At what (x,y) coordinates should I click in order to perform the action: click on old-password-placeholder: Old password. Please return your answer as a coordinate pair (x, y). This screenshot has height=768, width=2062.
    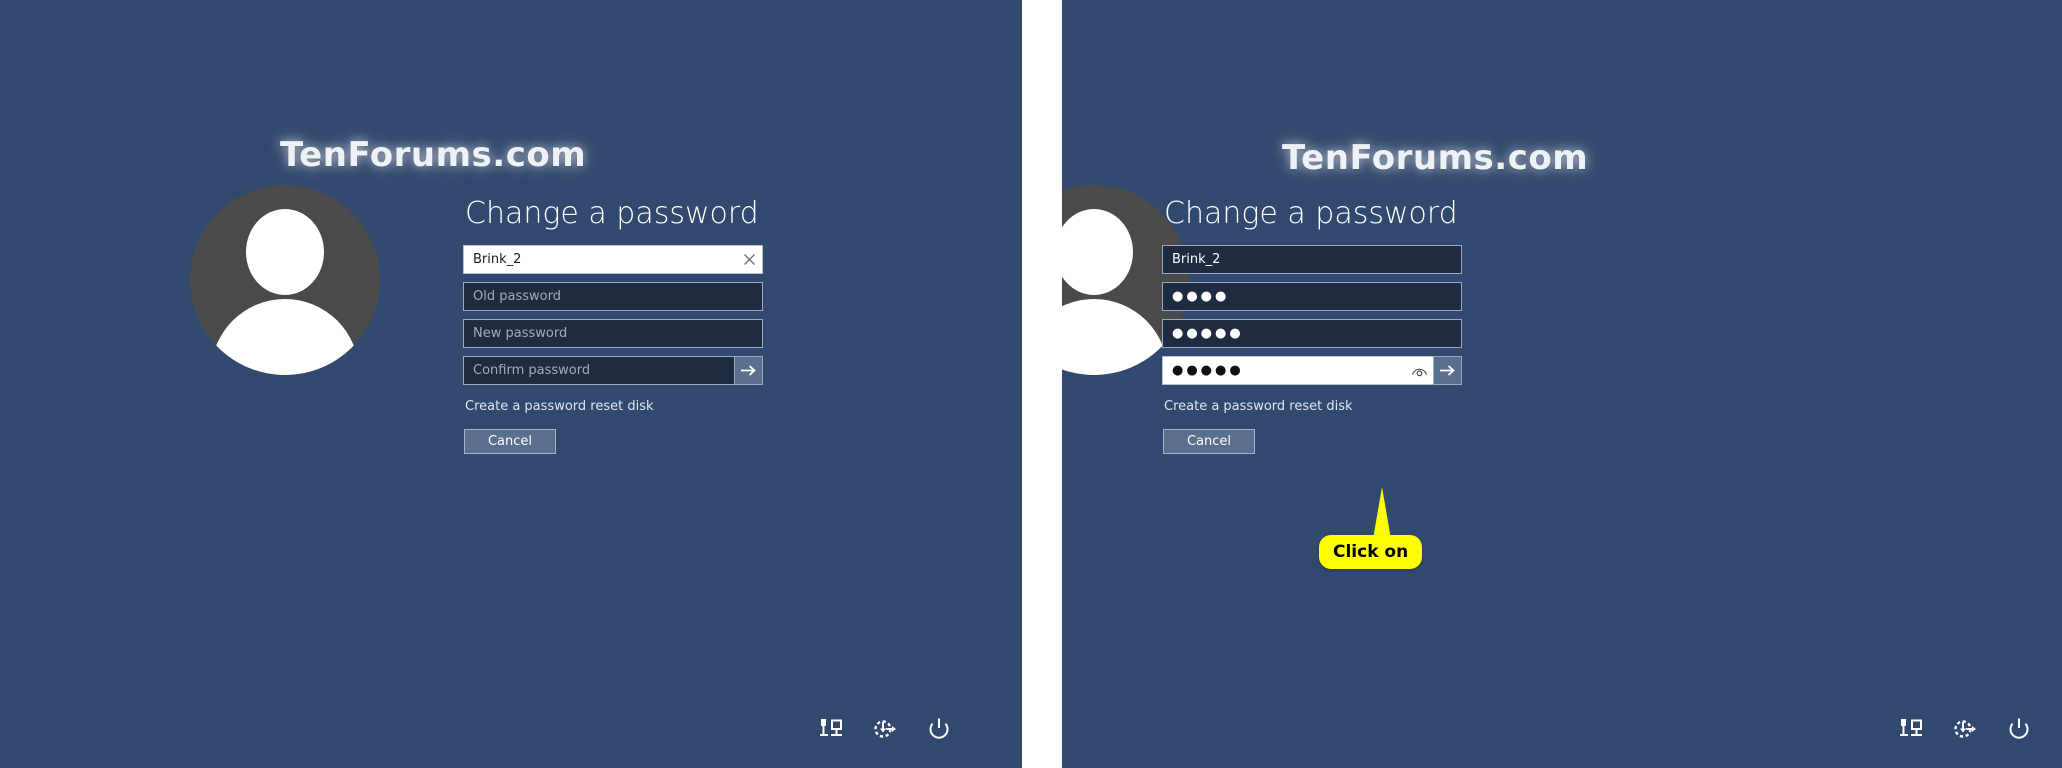
    Looking at the image, I should click on (517, 296).